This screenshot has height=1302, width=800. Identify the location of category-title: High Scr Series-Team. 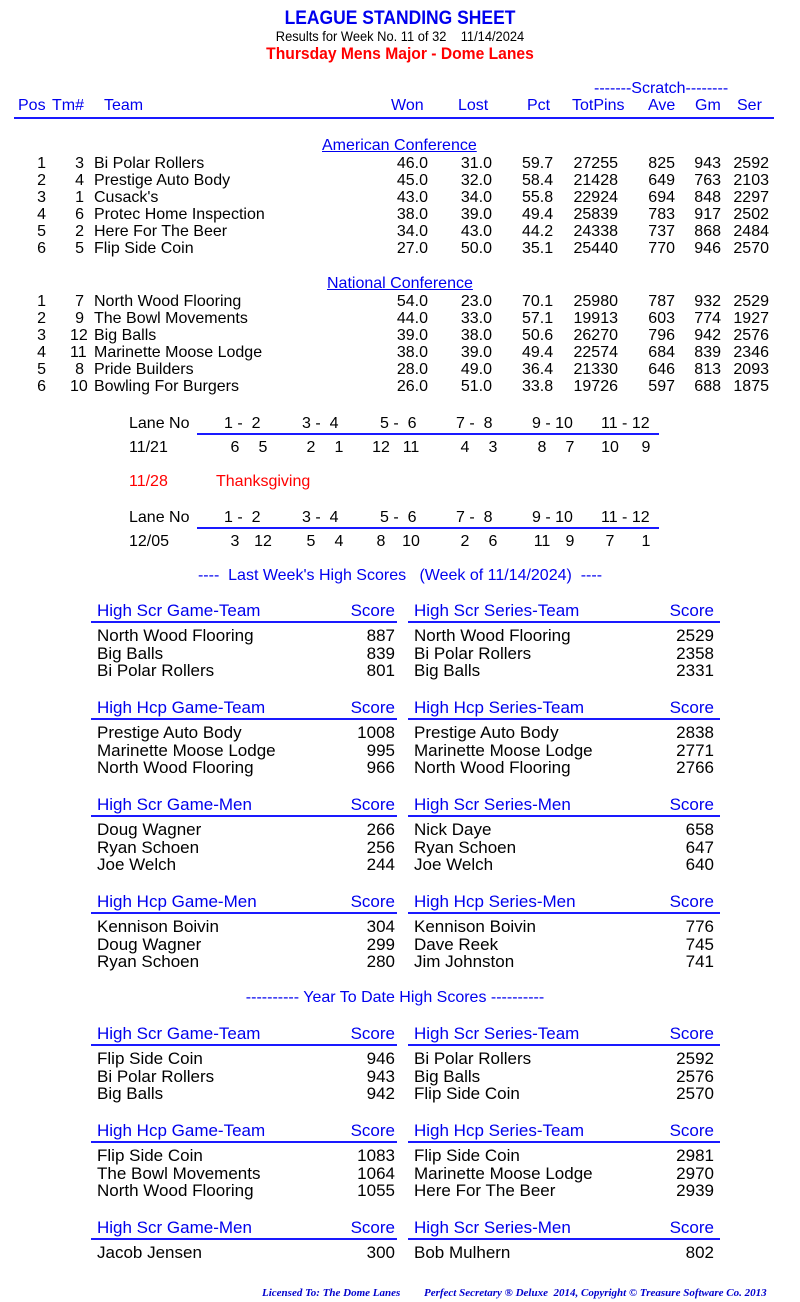
(497, 1033).